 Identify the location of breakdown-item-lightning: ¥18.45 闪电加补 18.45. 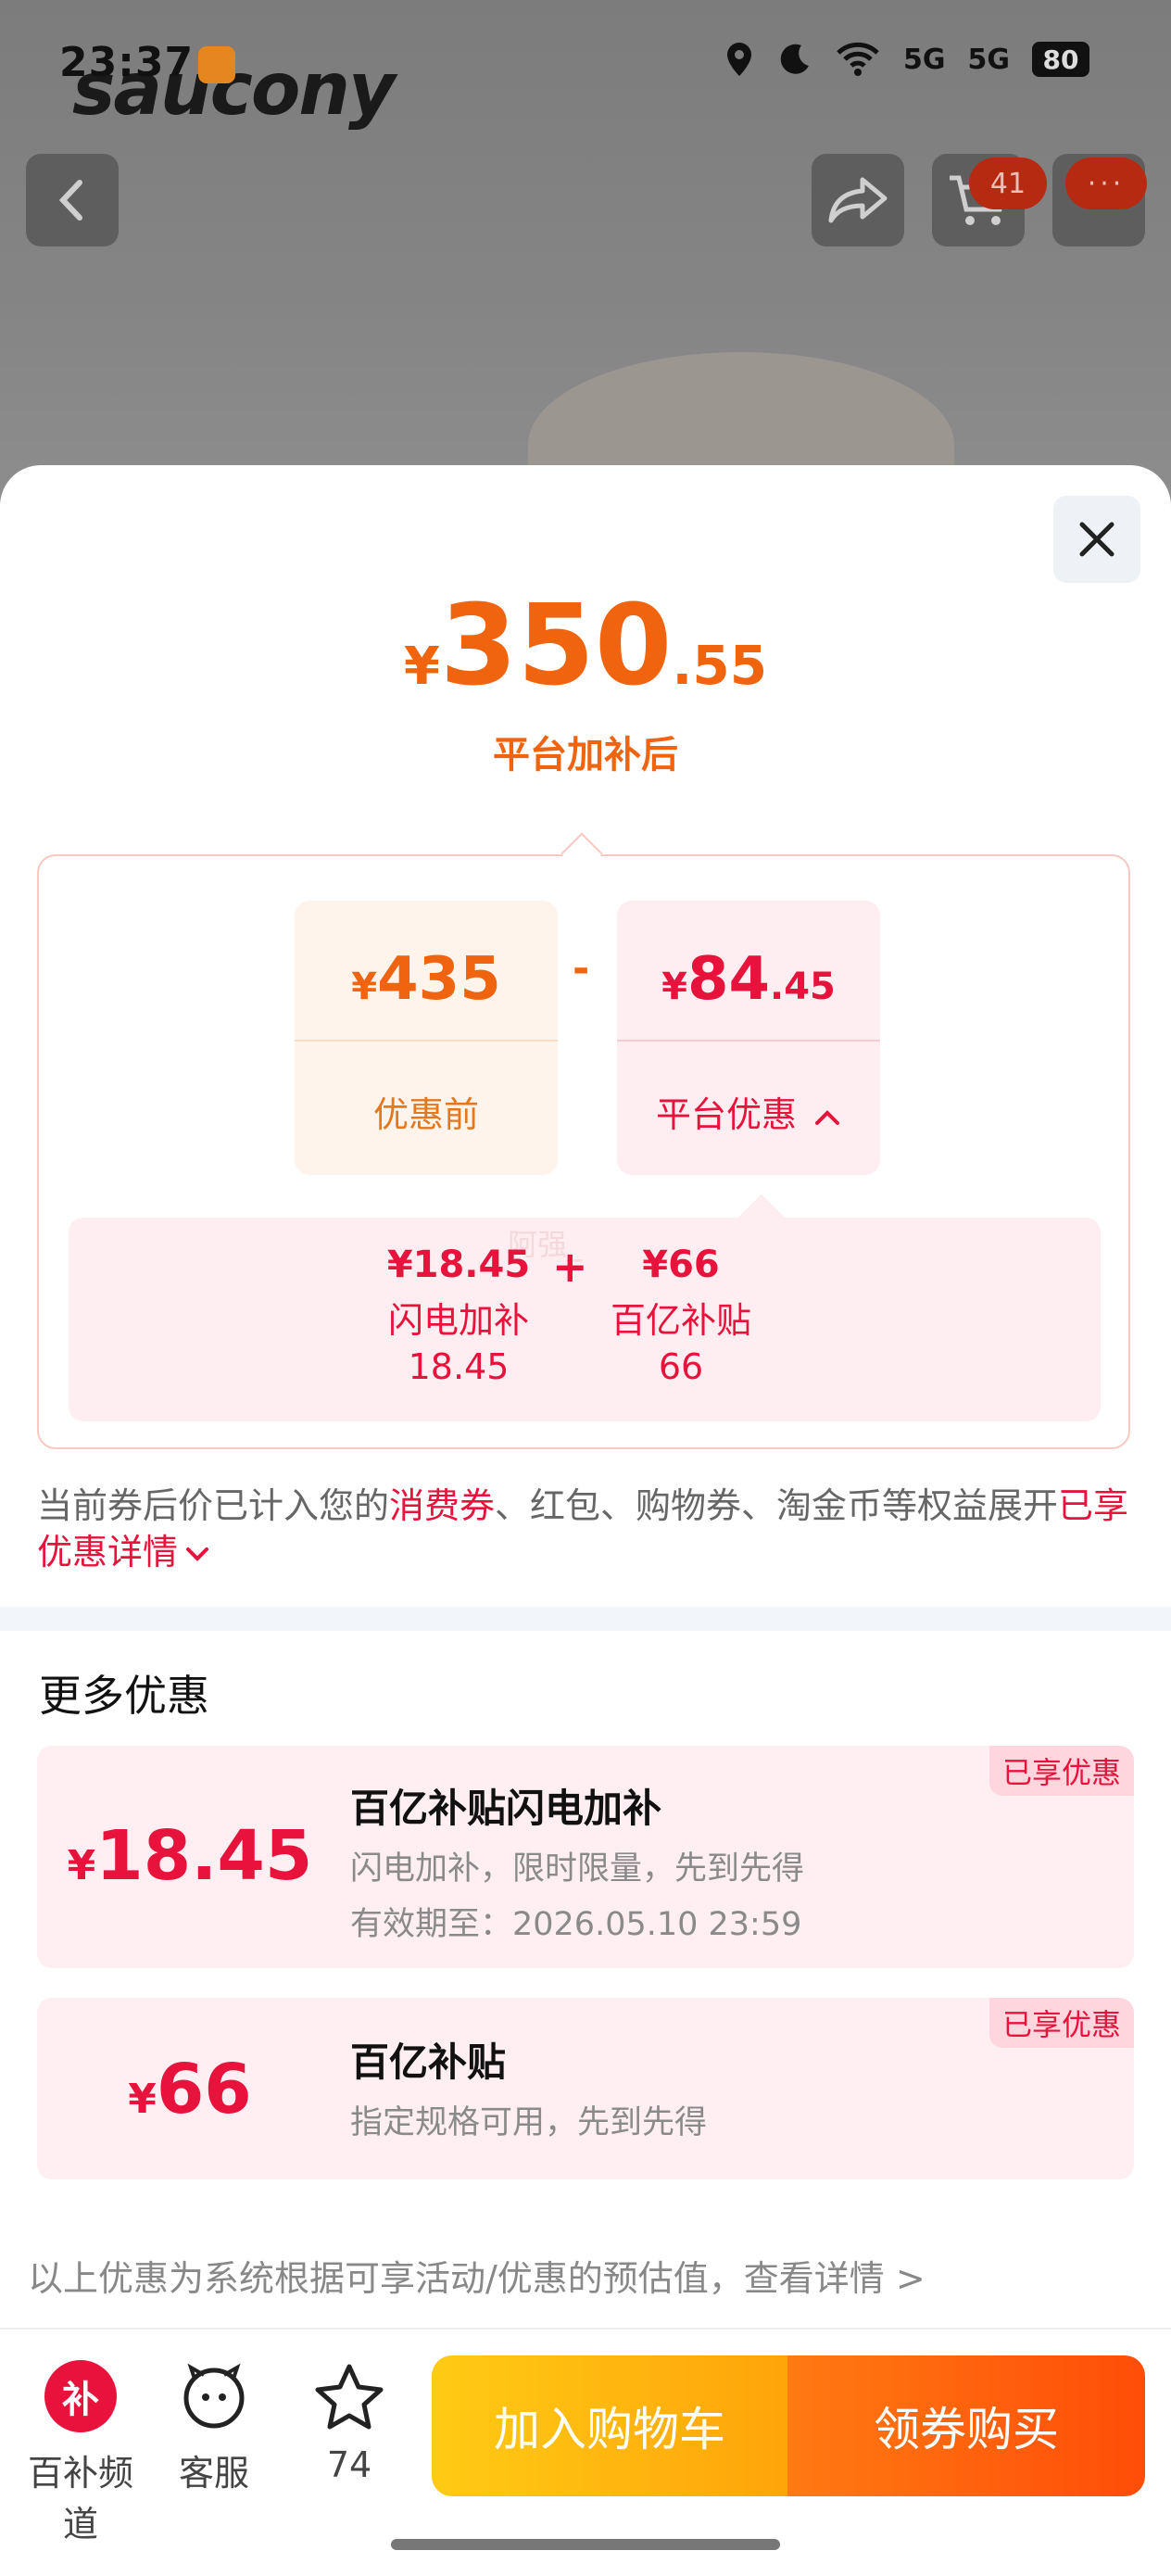
(459, 1315).